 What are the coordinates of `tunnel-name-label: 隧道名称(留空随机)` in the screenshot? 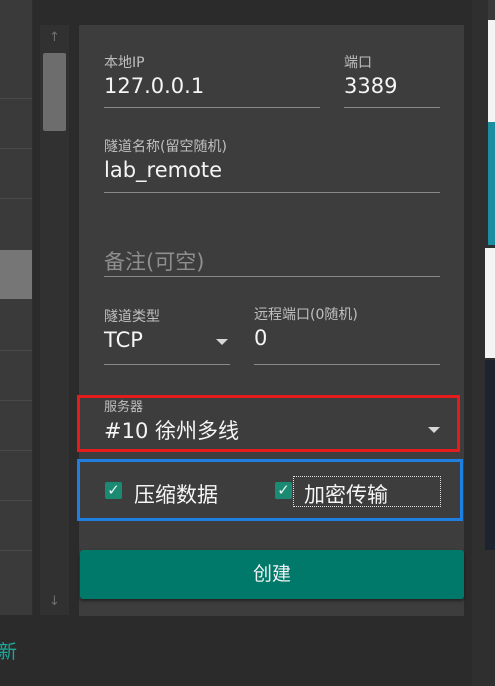 It's located at (165, 147).